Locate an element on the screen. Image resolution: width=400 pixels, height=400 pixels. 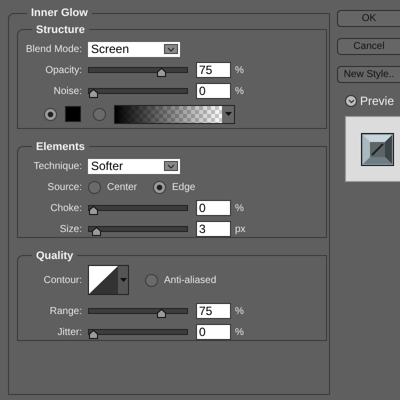
color-swatch is located at coordinates (73, 114).